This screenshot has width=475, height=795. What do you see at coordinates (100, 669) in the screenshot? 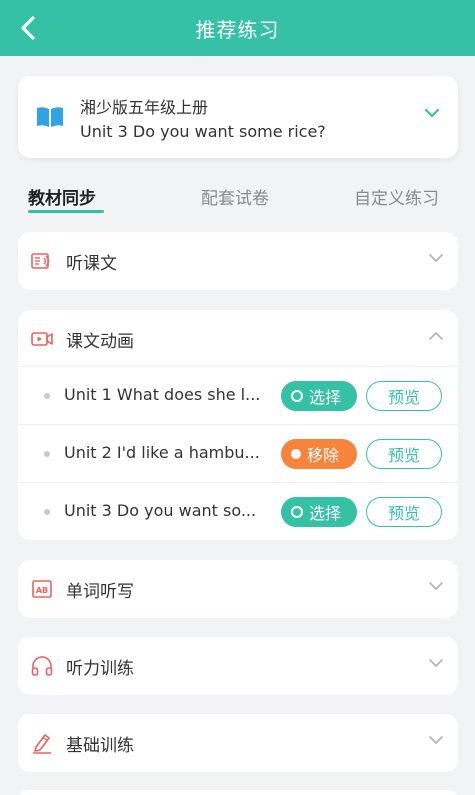
I see `section-title: 听力训练` at bounding box center [100, 669].